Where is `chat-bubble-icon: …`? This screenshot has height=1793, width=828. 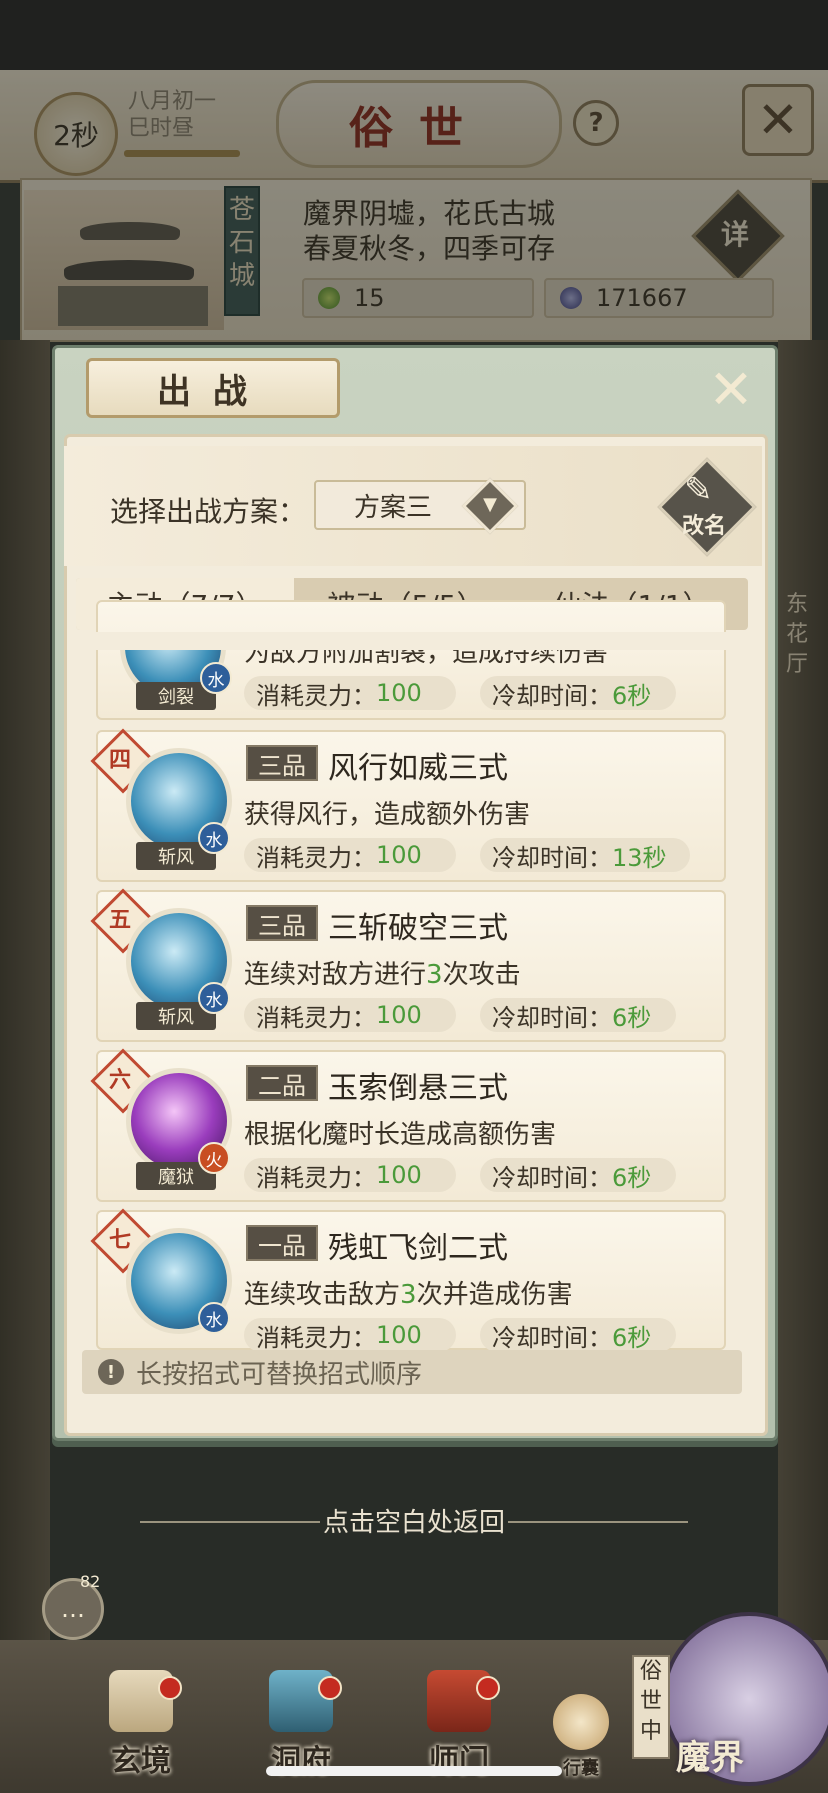
chat-bubble-icon: … is located at coordinates (73, 1609).